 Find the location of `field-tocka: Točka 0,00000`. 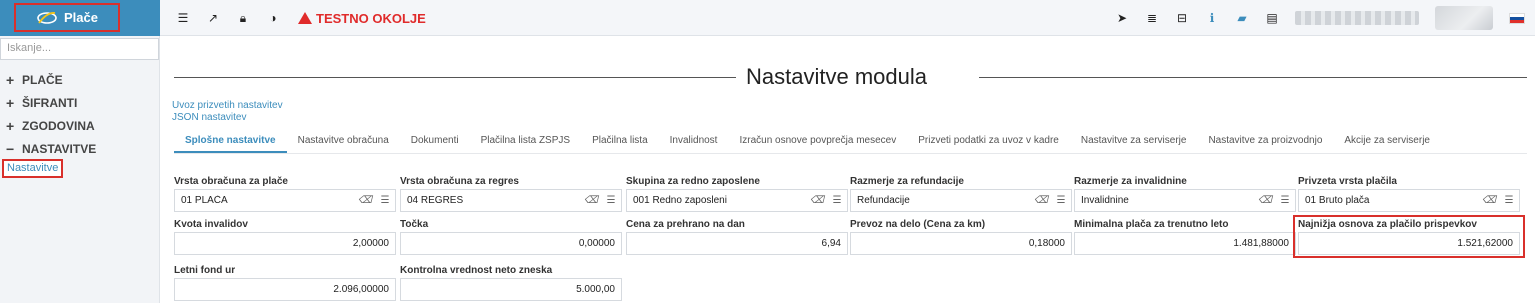

field-tocka: Točka 0,00000 is located at coordinates (511, 237).